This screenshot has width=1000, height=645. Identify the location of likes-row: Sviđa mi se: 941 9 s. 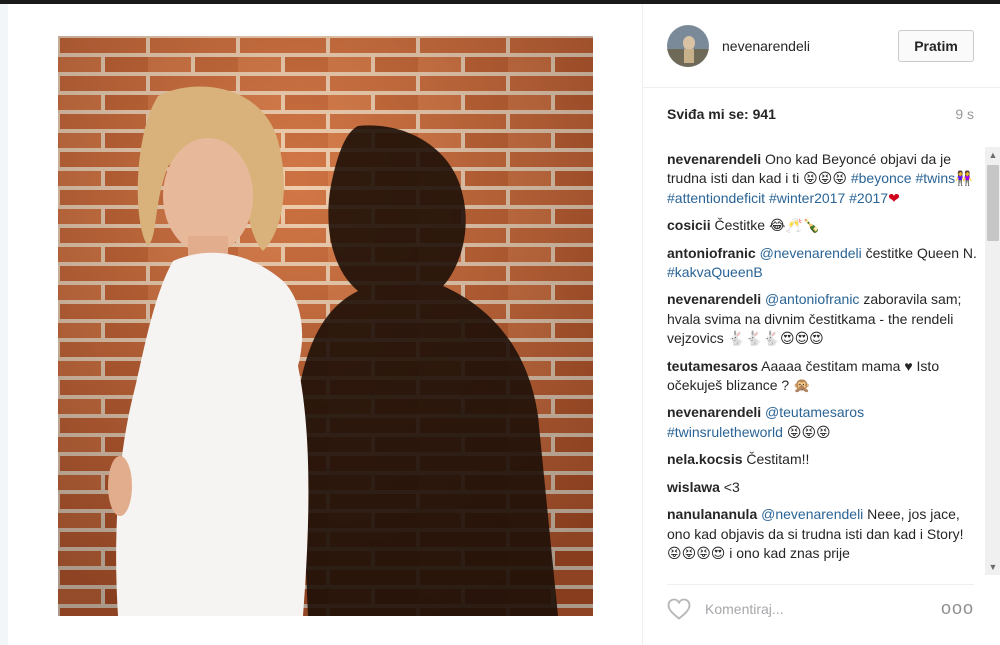
(820, 114).